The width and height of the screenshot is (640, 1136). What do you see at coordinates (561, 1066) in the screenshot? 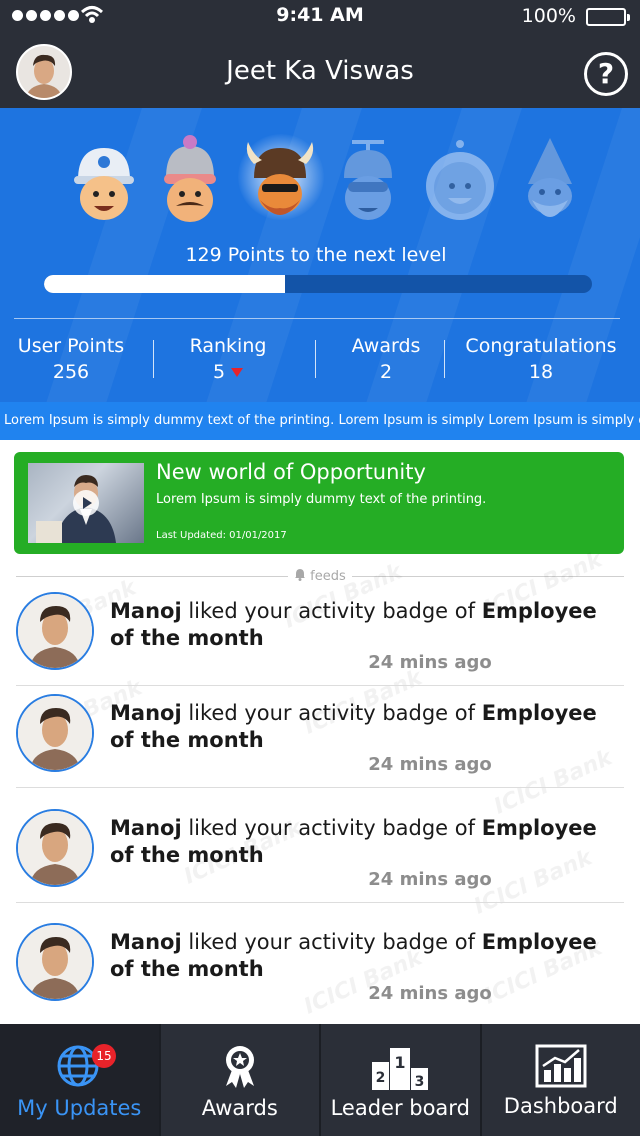
I see `bar-chart-icon` at bounding box center [561, 1066].